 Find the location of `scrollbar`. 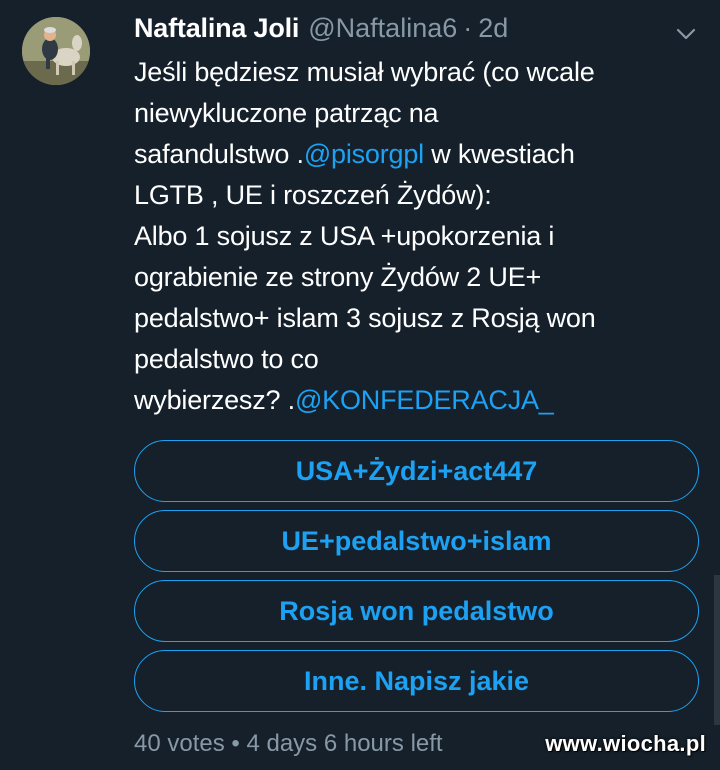

scrollbar is located at coordinates (717, 650).